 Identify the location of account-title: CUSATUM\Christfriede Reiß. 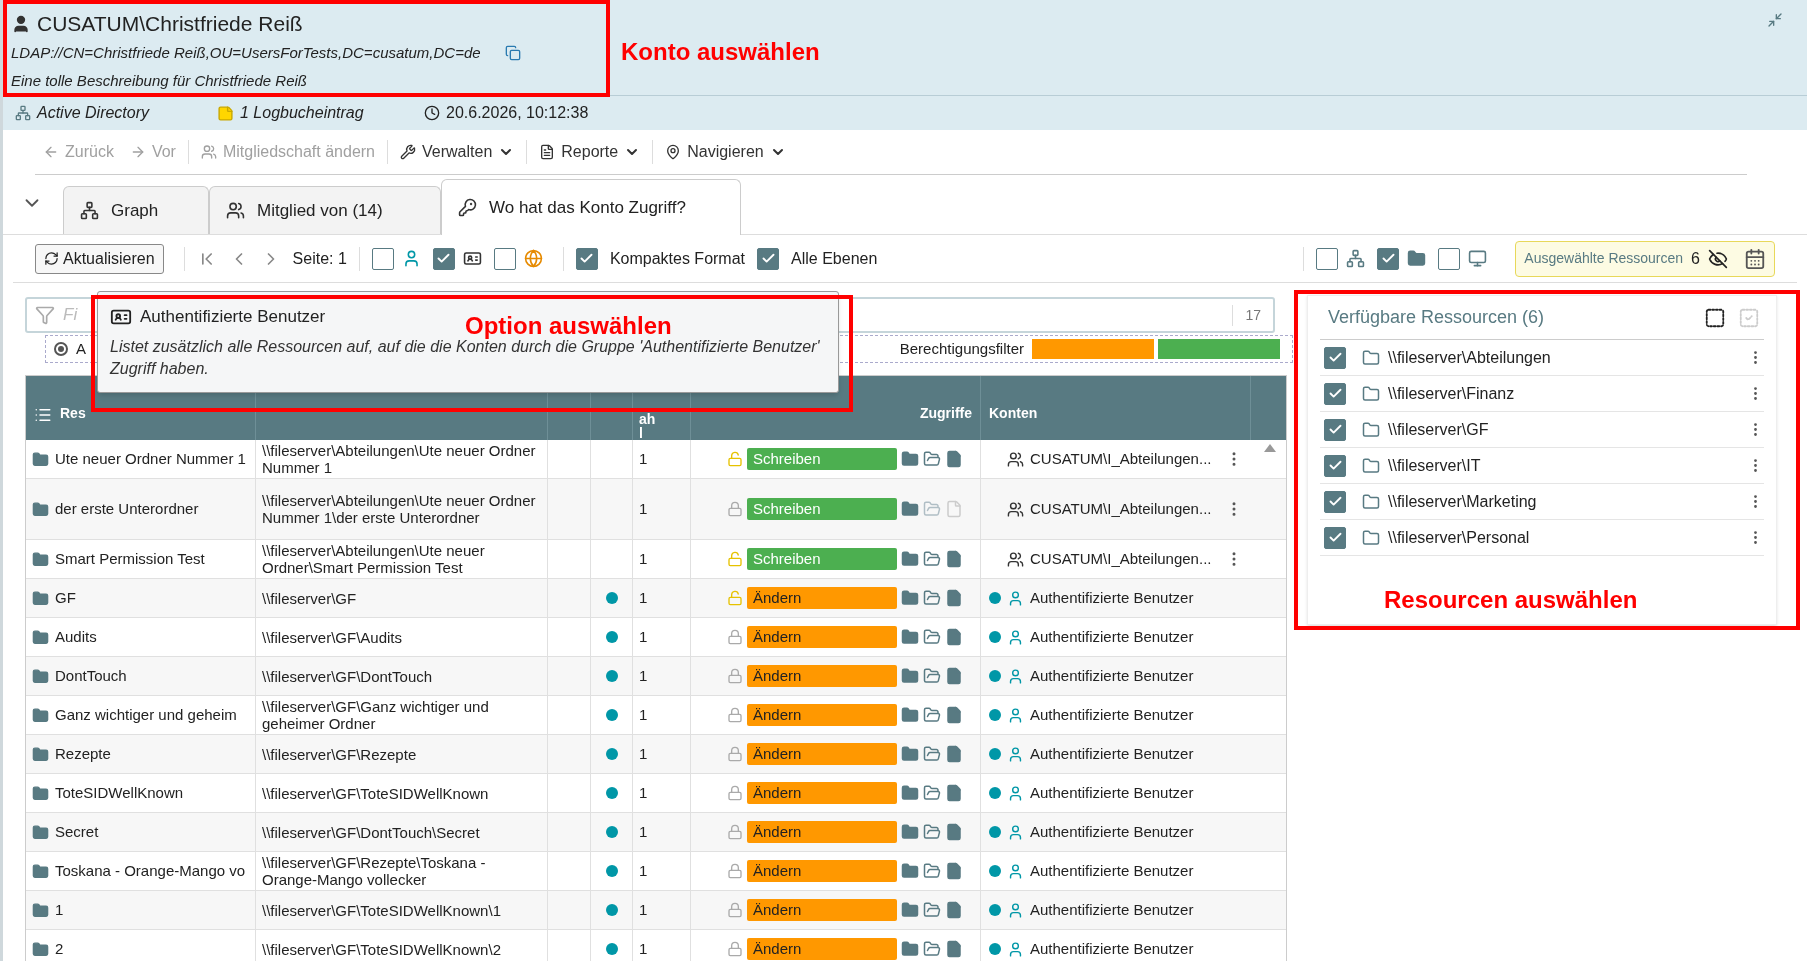
(170, 24).